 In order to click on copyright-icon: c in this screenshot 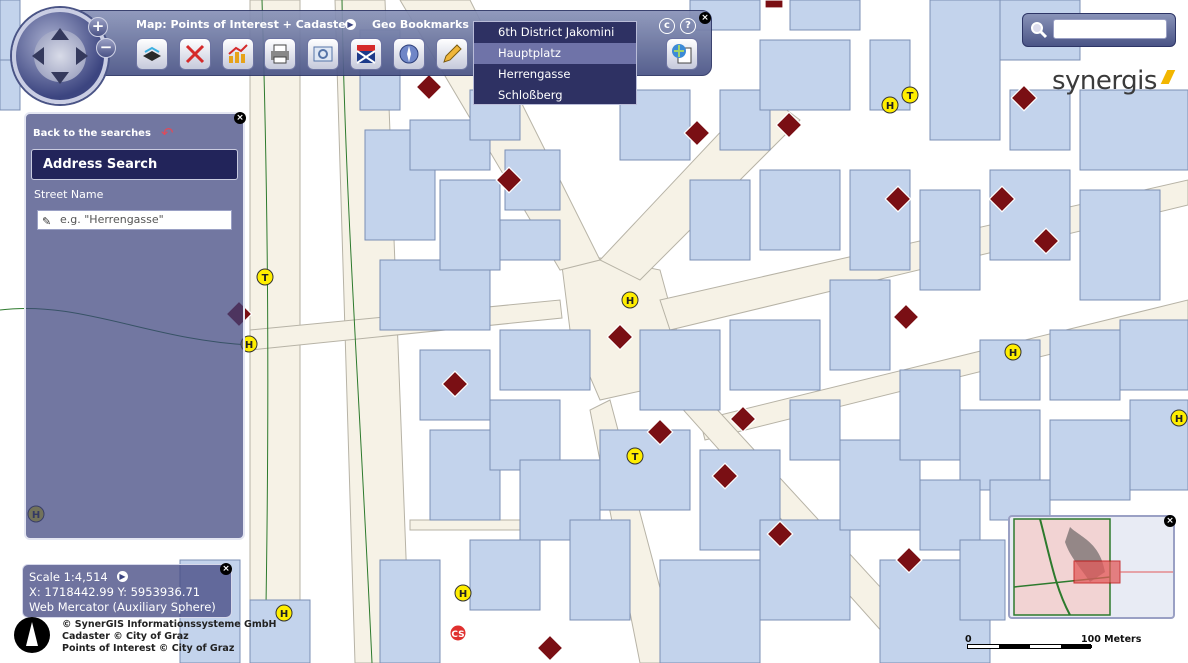, I will do `click(667, 26)`.